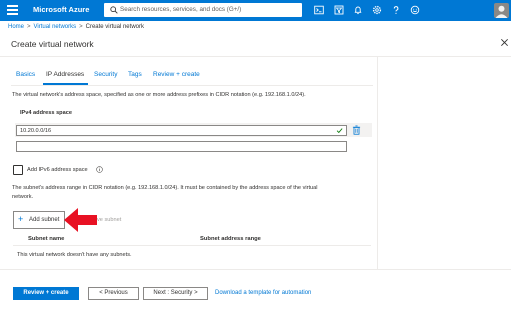 This screenshot has height=315, width=511. I want to click on search-icon, so click(114, 10).